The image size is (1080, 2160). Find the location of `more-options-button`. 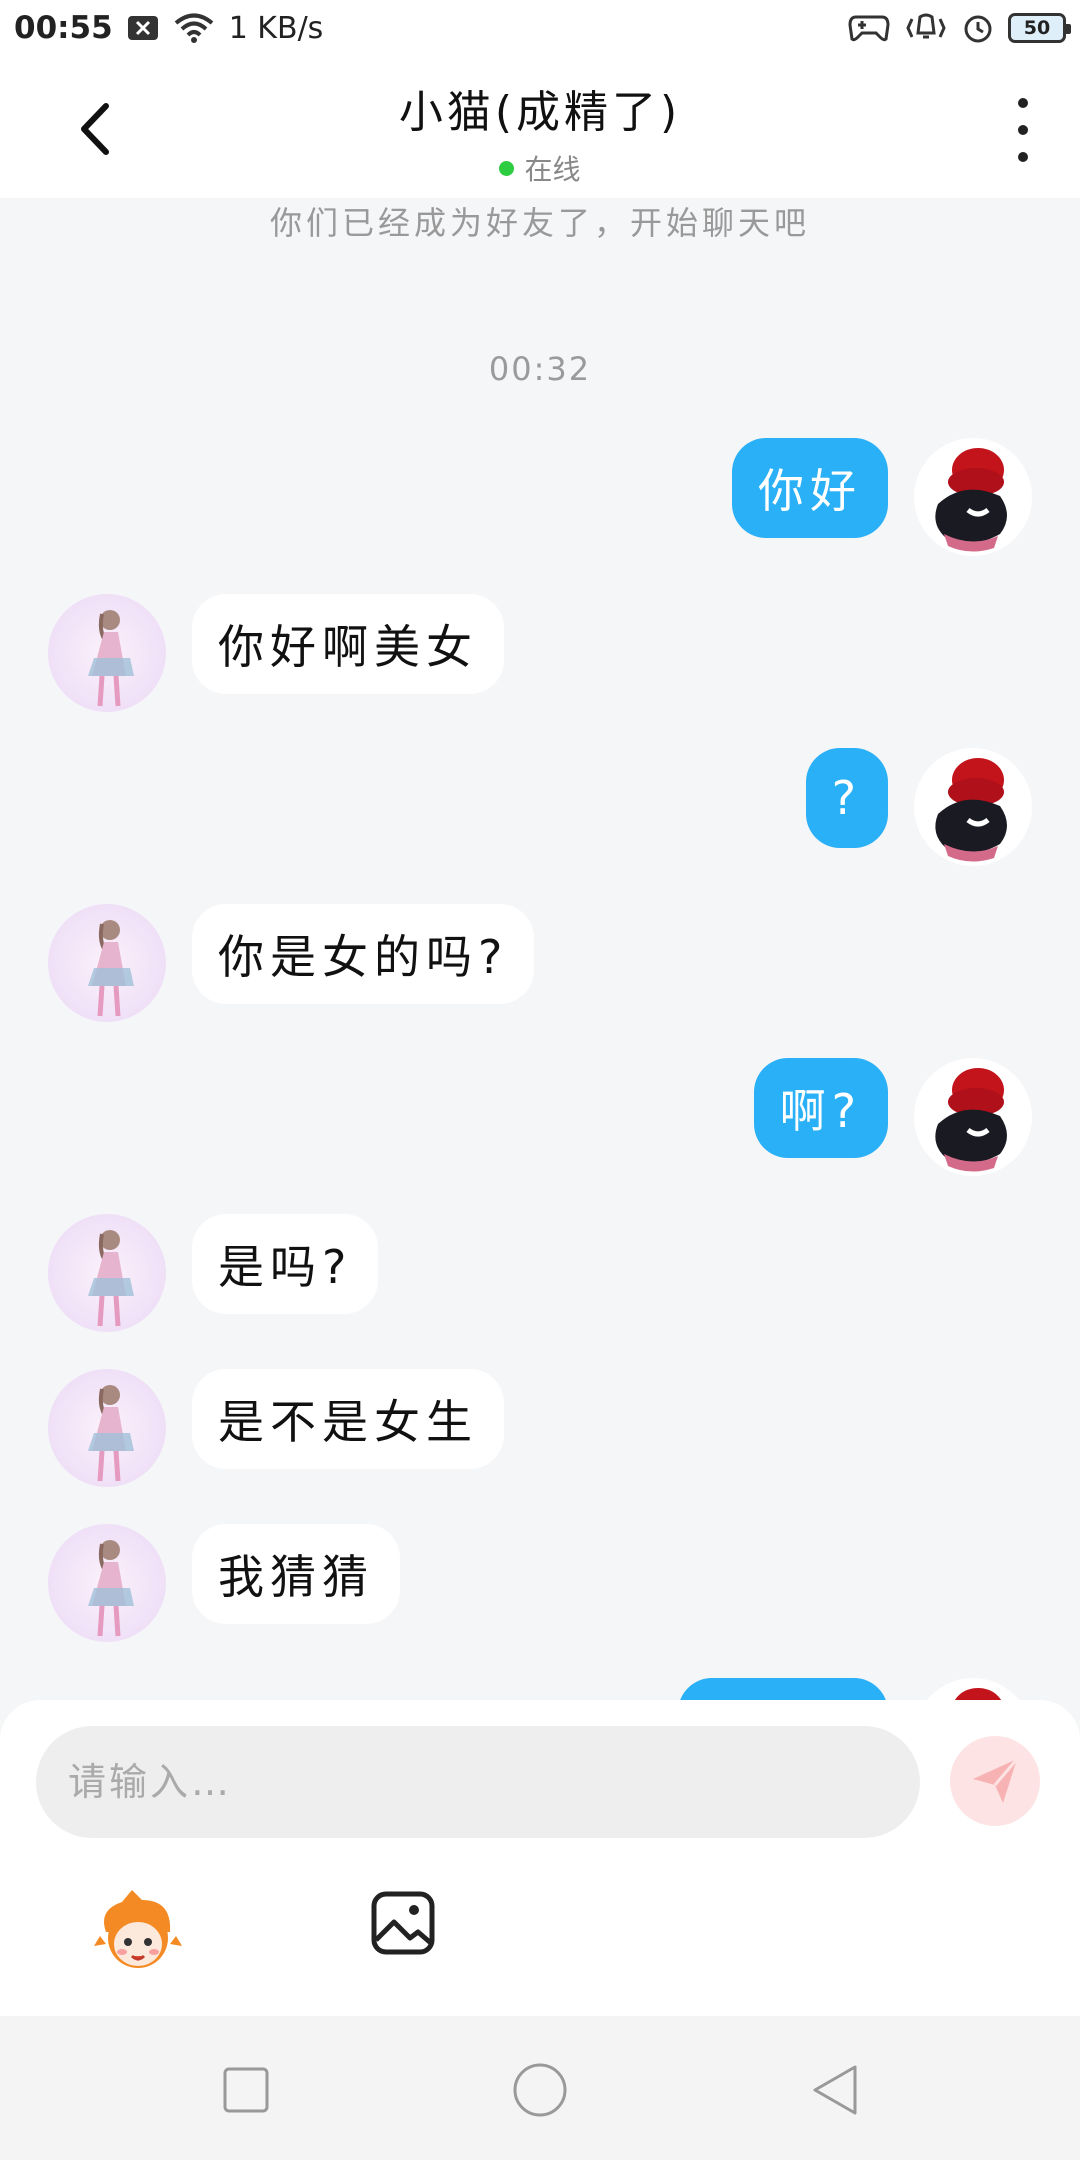

more-options-button is located at coordinates (1023, 130).